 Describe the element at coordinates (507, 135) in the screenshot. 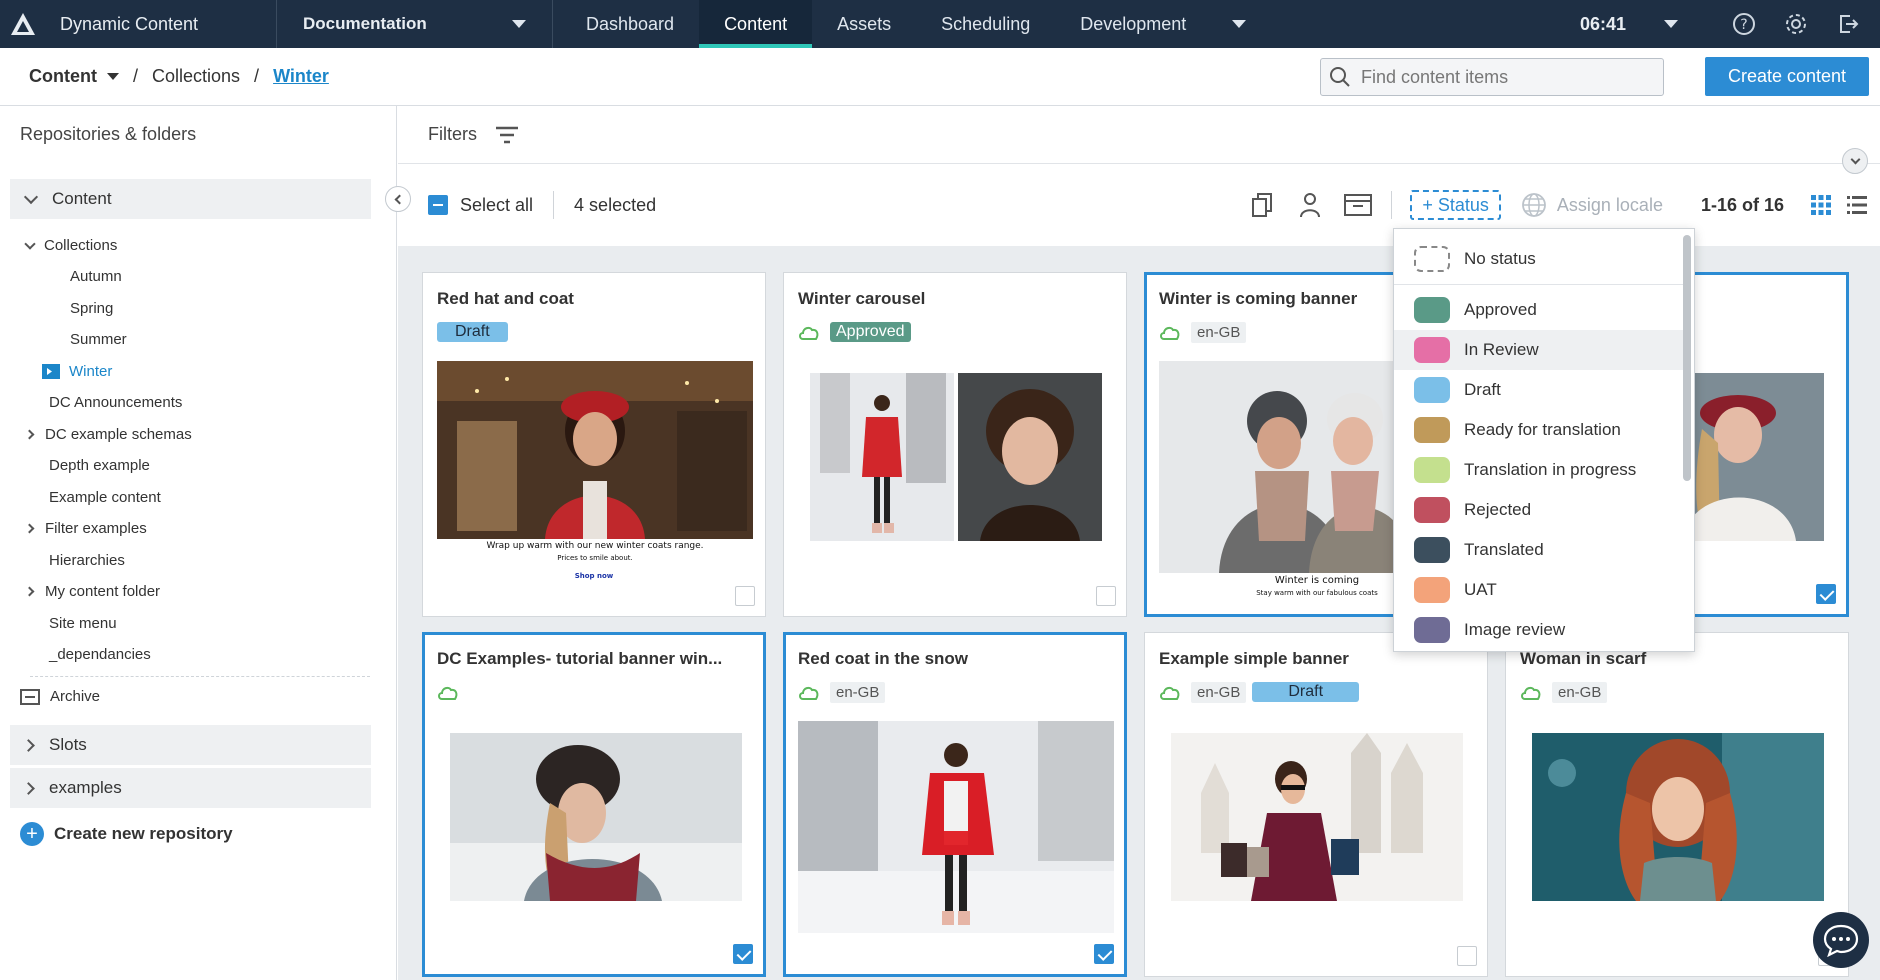

I see `filter-icon` at that location.